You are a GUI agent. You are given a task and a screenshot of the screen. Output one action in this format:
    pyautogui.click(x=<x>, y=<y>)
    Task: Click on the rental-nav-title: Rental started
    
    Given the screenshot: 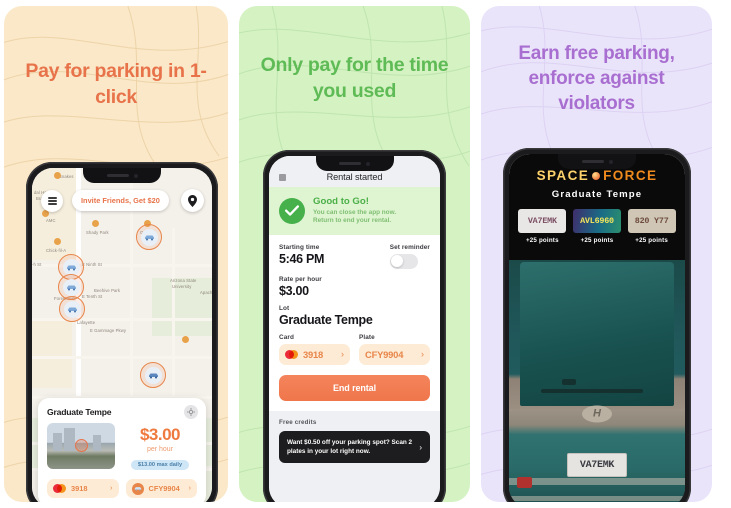 What is the action you would take?
    pyautogui.click(x=354, y=177)
    